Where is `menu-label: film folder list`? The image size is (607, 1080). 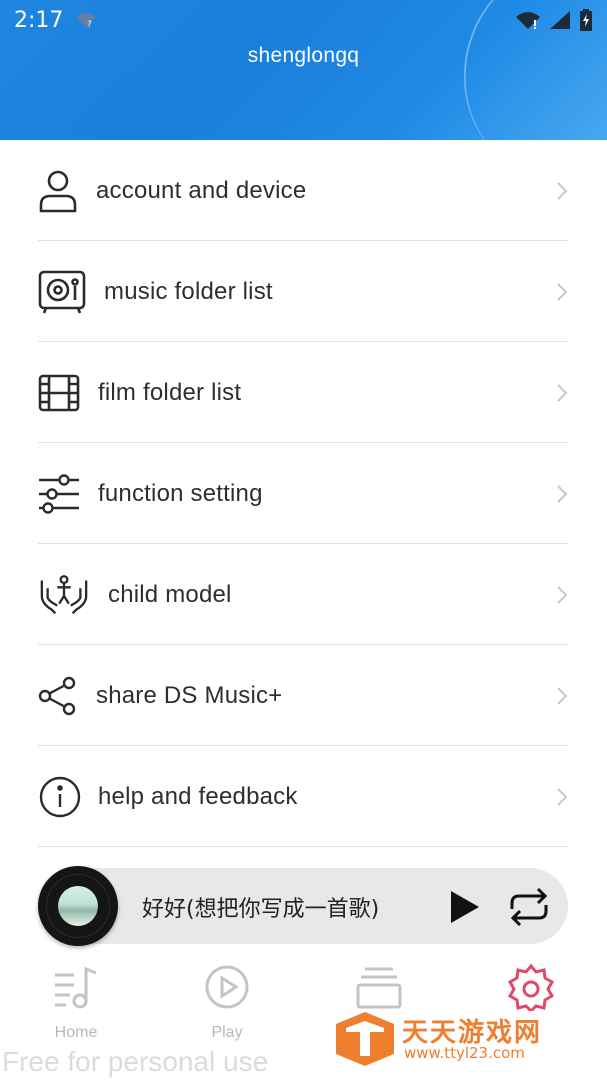
menu-label: film folder list is located at coordinates (170, 392).